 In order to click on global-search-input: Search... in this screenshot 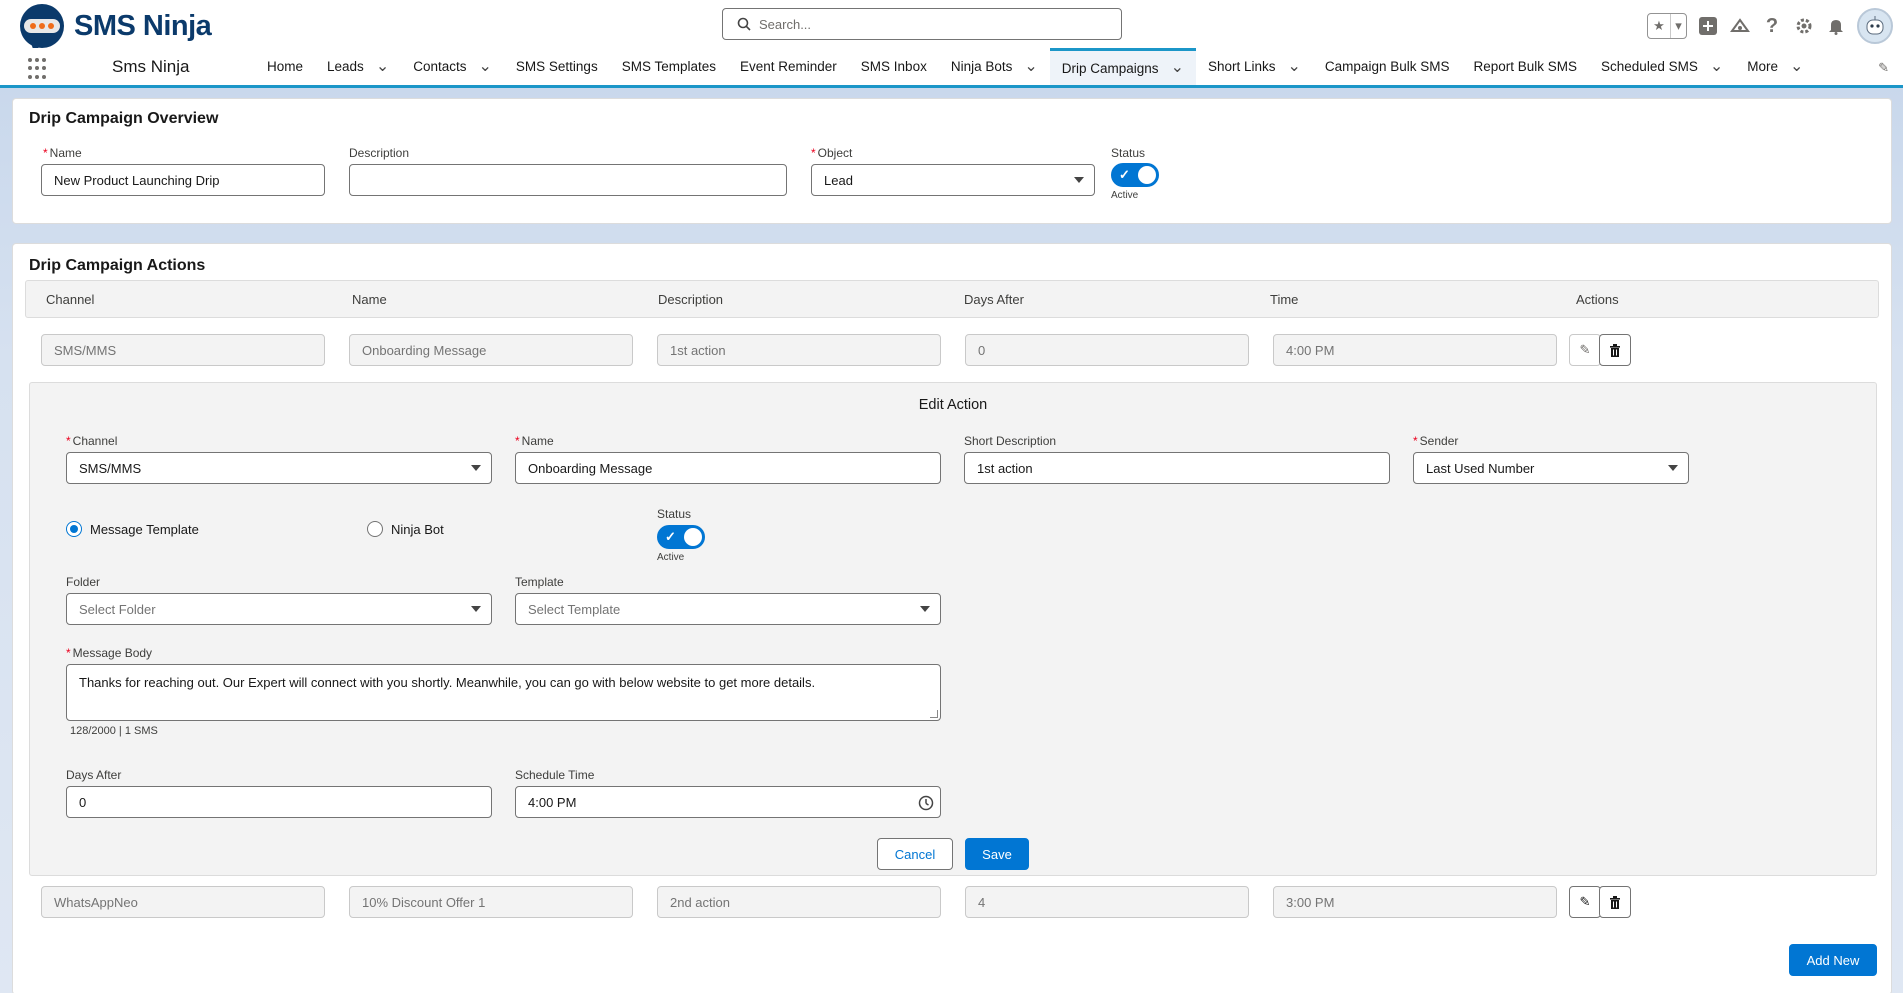, I will do `click(922, 24)`.